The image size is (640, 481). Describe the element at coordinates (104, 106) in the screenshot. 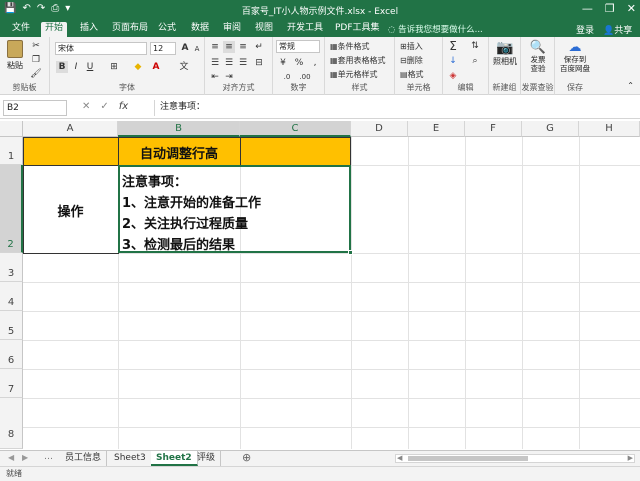

I see `enter-icon: ✓` at that location.